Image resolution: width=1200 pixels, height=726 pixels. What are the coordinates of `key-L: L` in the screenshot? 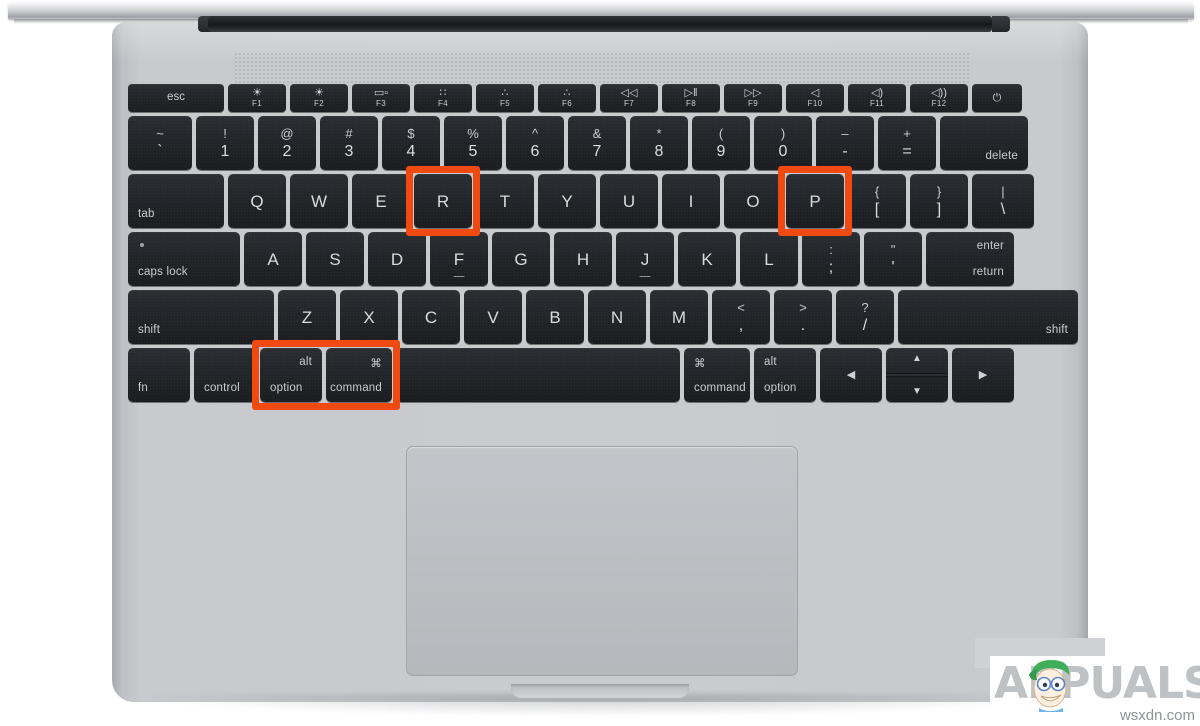 It's located at (769, 259).